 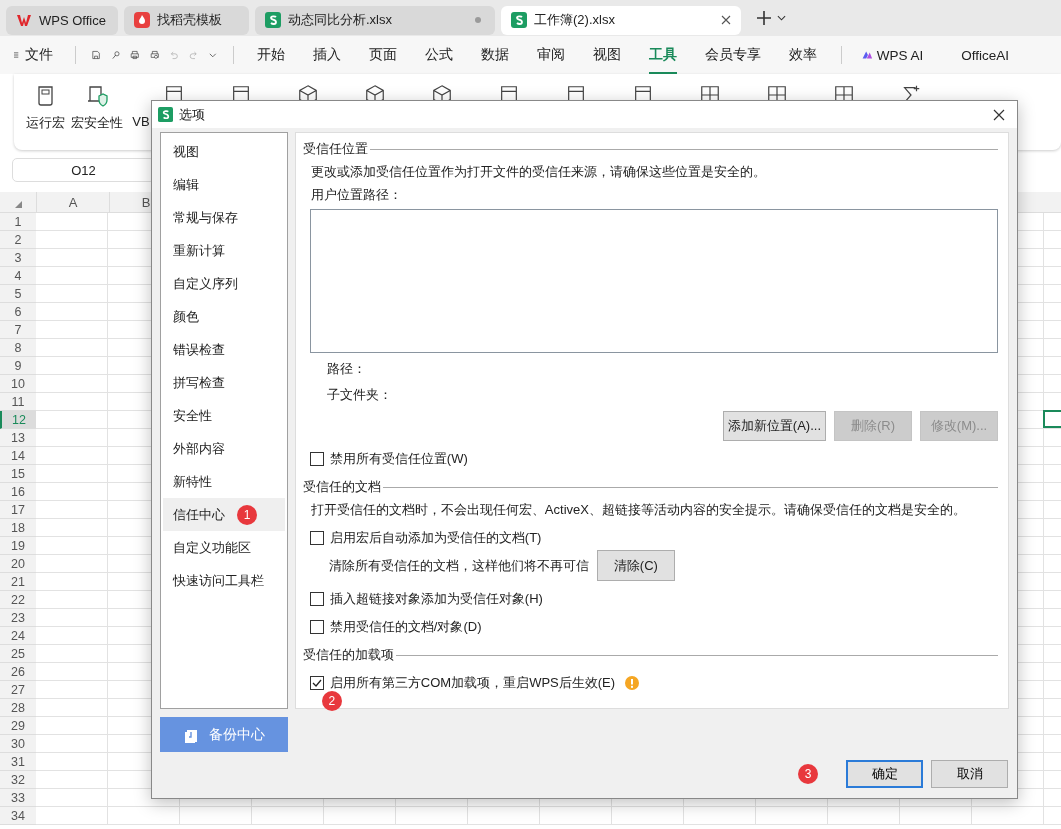 I want to click on step-badge: 2, so click(x=331, y=701).